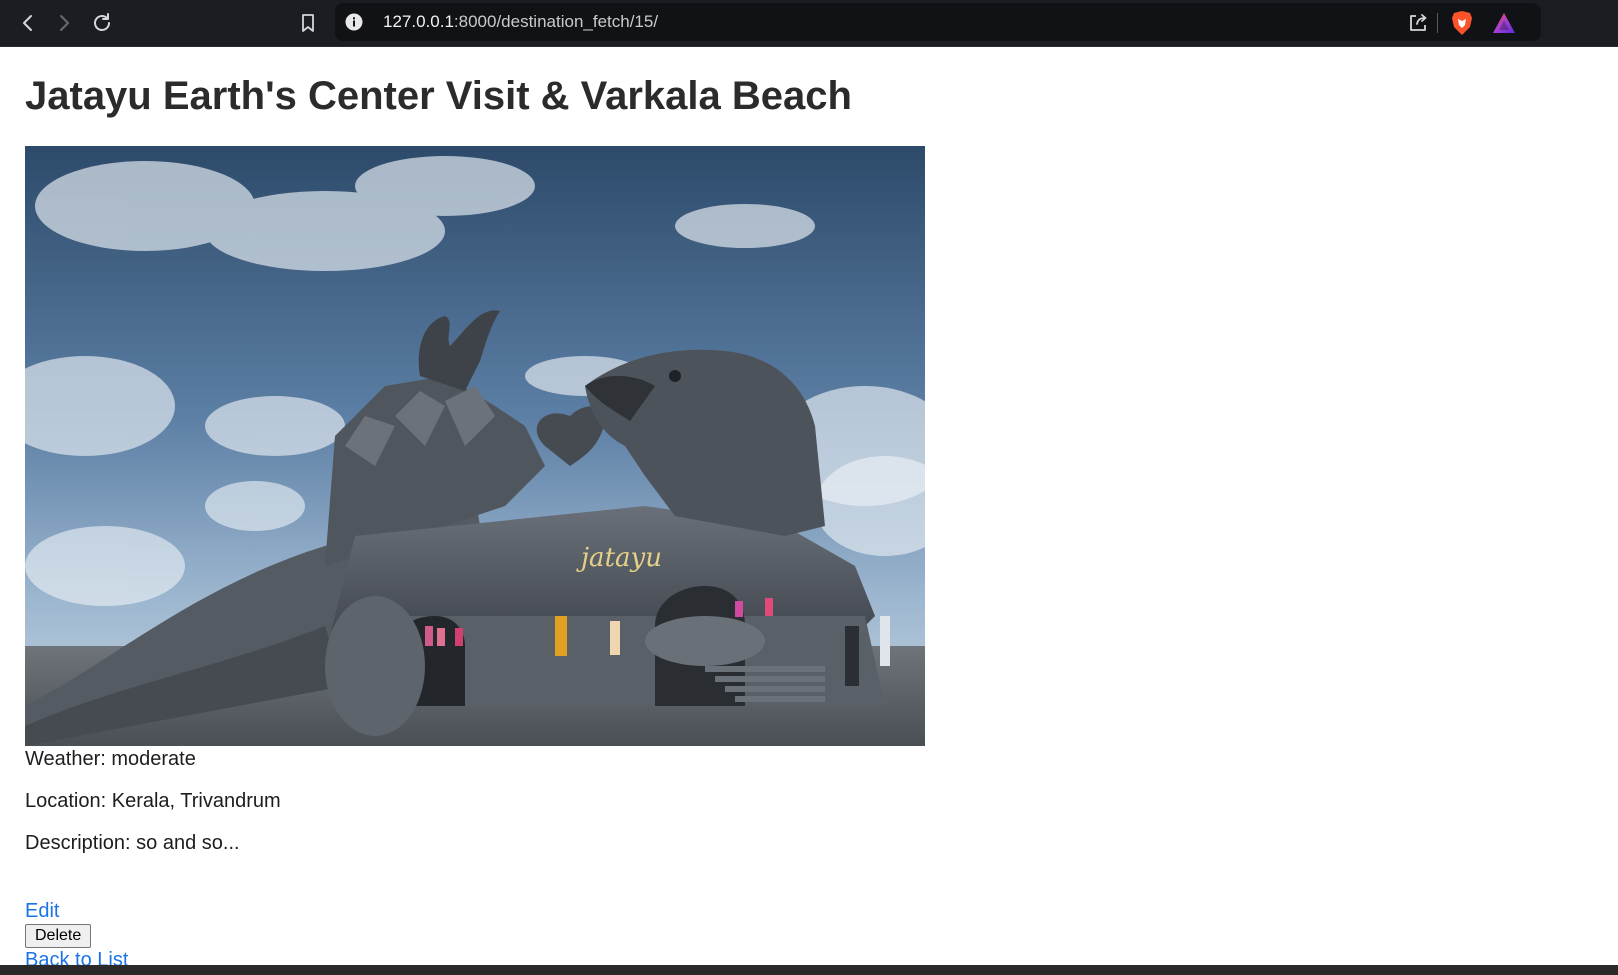  What do you see at coordinates (354, 22) in the screenshot?
I see `info-icon` at bounding box center [354, 22].